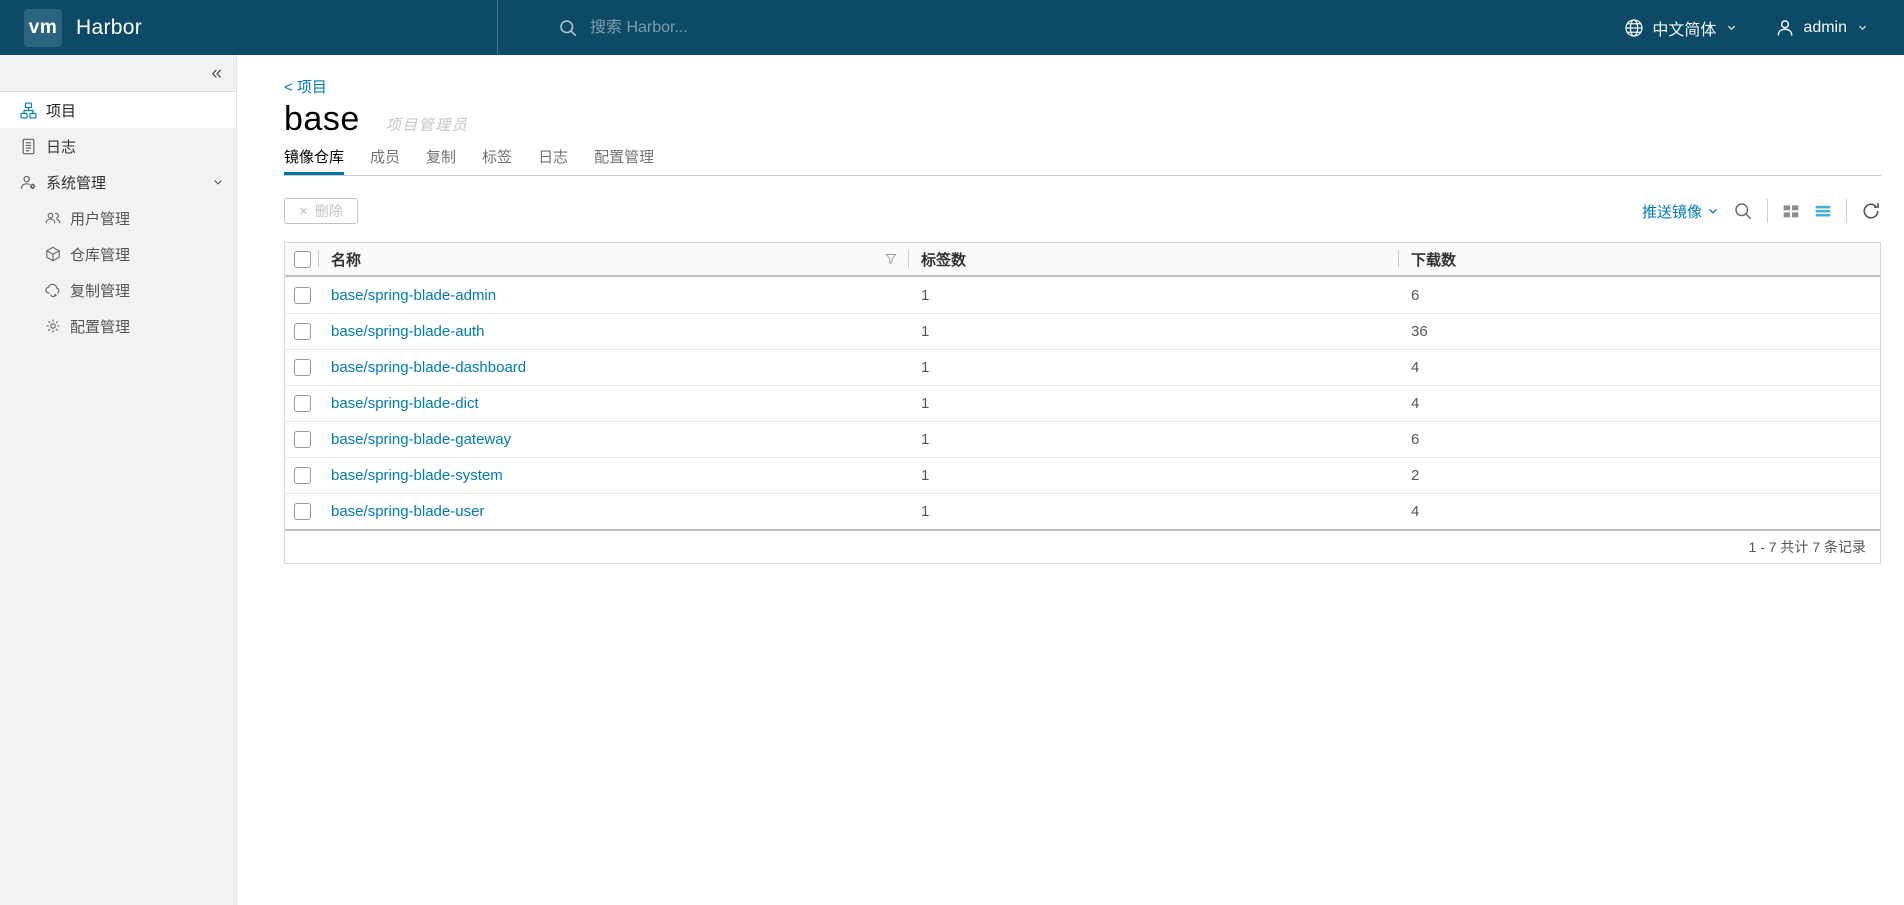 The width and height of the screenshot is (1904, 905). Describe the element at coordinates (1434, 260) in the screenshot. I see `column-label-pulls: 下载数` at that location.